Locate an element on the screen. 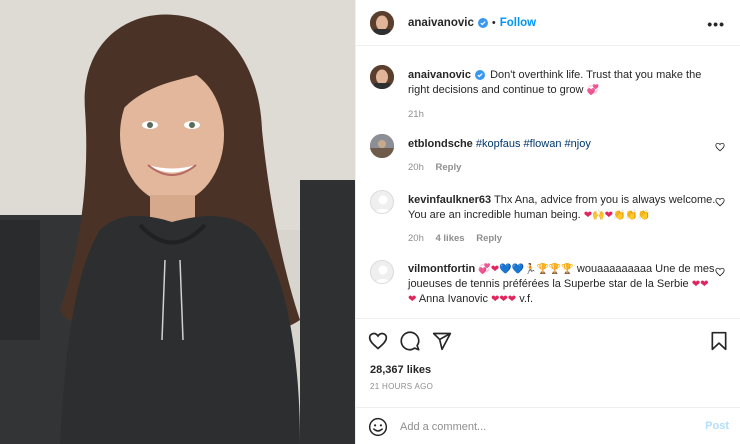  comment-bubble-icon is located at coordinates (410, 341).